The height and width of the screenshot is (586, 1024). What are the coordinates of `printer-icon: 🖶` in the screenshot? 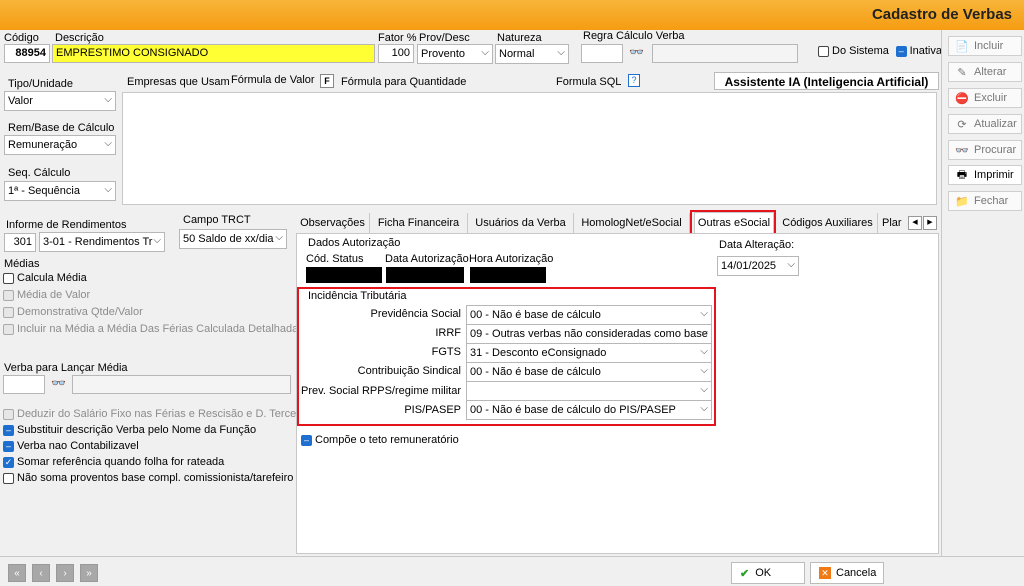 It's located at (962, 174).